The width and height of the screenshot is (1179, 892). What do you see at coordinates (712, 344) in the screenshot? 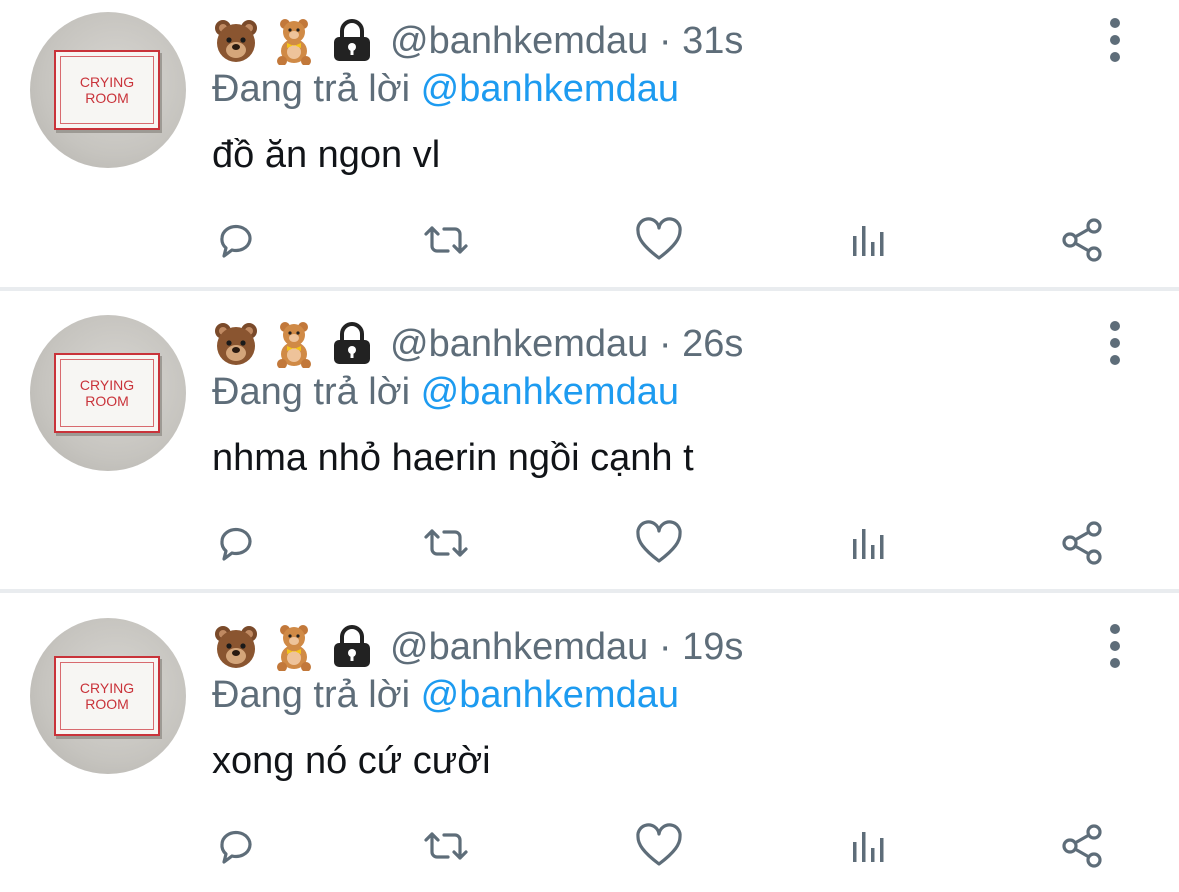
I see `timestamp: 26s` at bounding box center [712, 344].